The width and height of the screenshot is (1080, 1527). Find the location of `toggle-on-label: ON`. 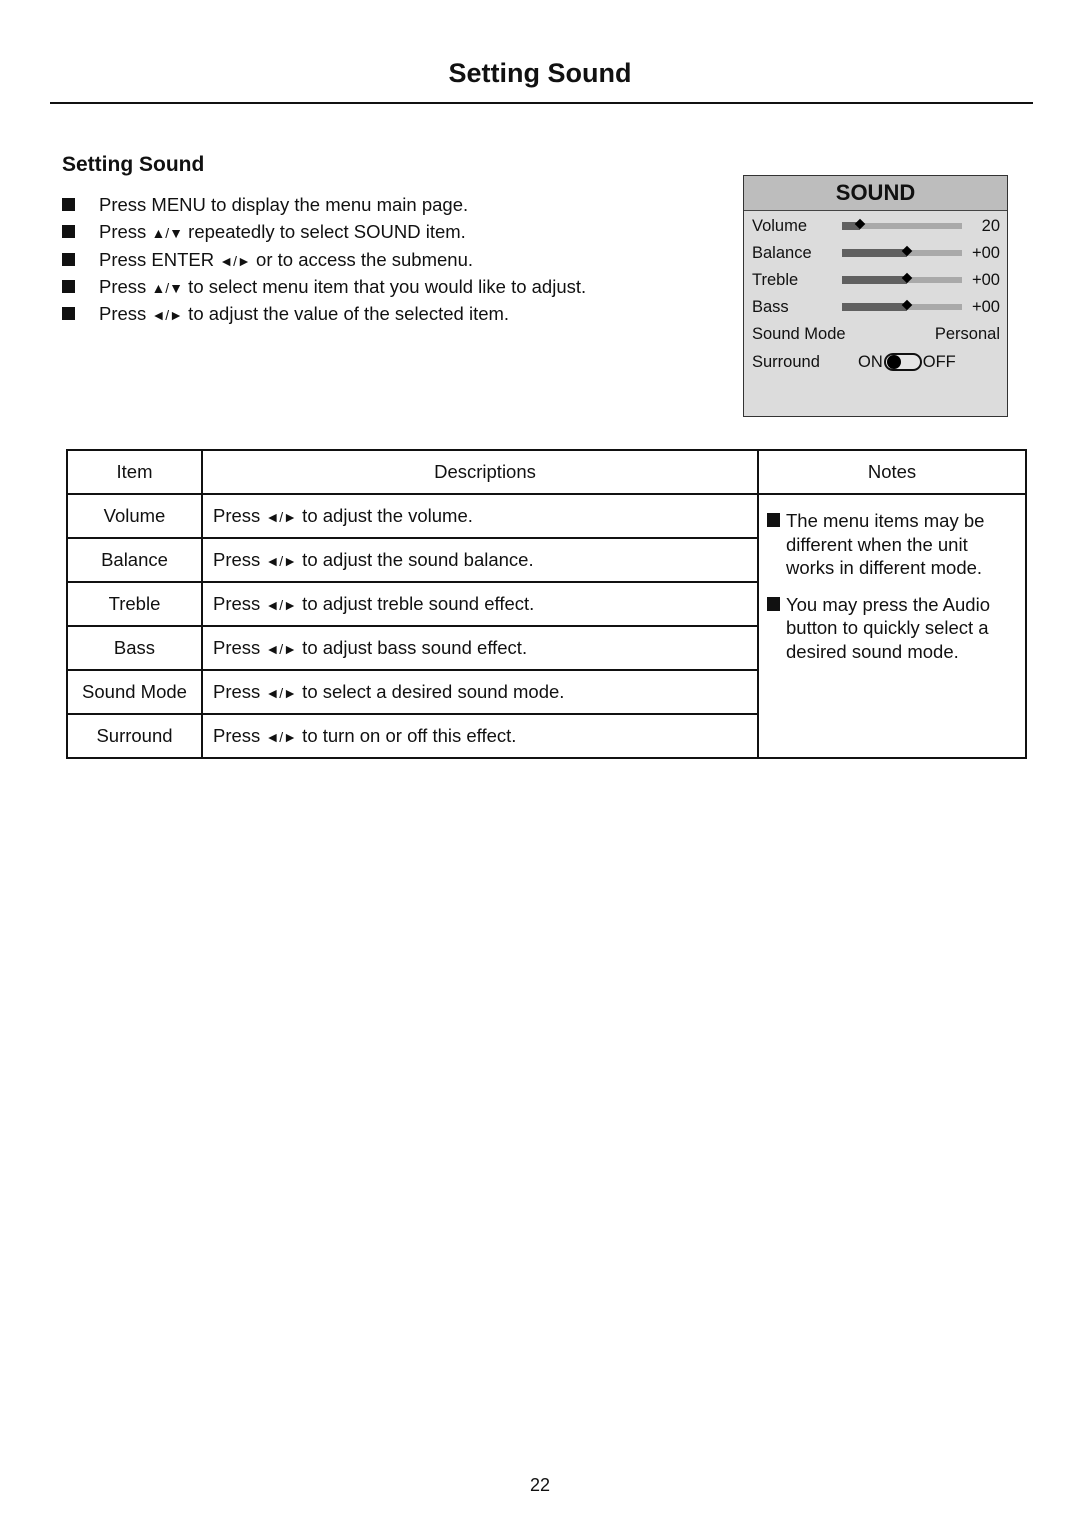

toggle-on-label: ON is located at coordinates (870, 362).